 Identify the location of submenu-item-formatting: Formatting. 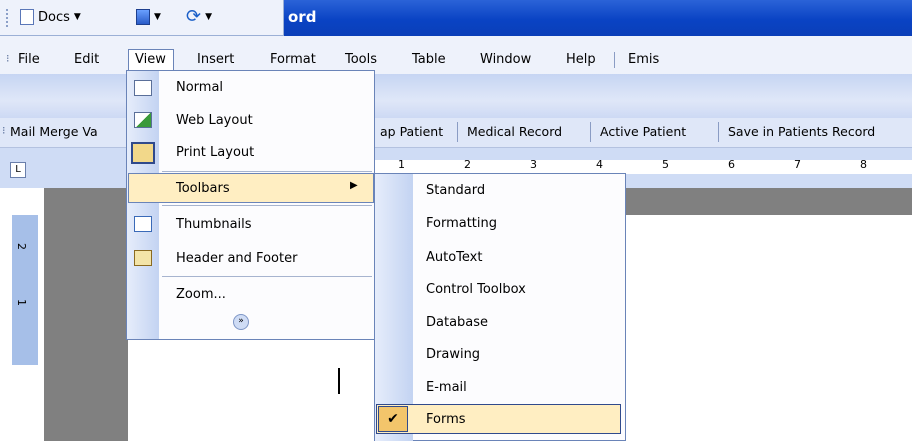
(461, 223).